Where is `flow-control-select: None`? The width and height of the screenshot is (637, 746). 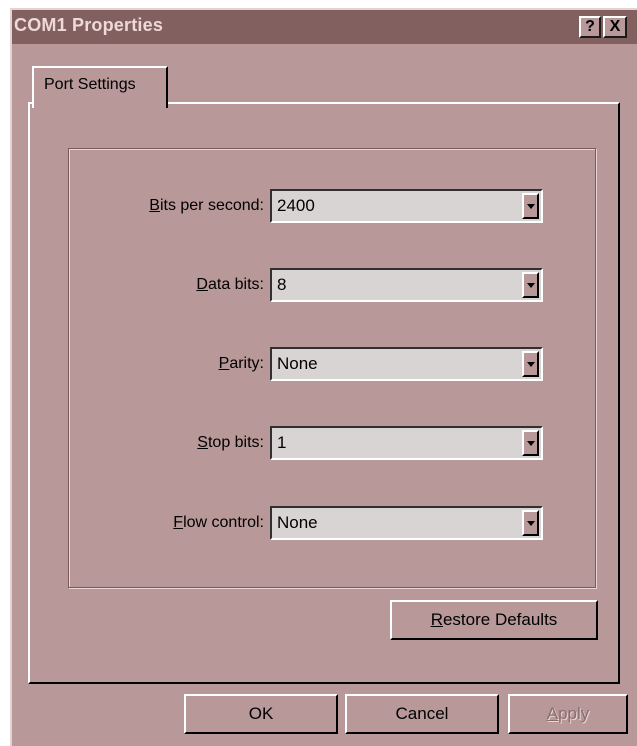
flow-control-select: None is located at coordinates (406, 523).